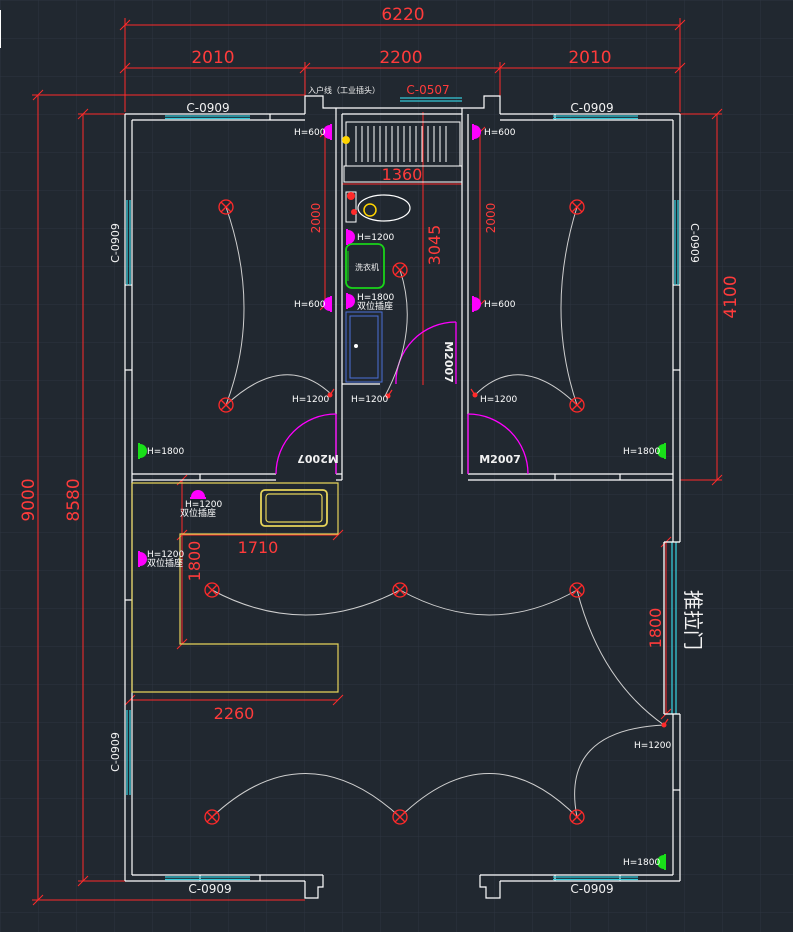 This screenshot has height=932, width=793. Describe the element at coordinates (115, 752) in the screenshot. I see `window-left-lower: C-0909` at that location.